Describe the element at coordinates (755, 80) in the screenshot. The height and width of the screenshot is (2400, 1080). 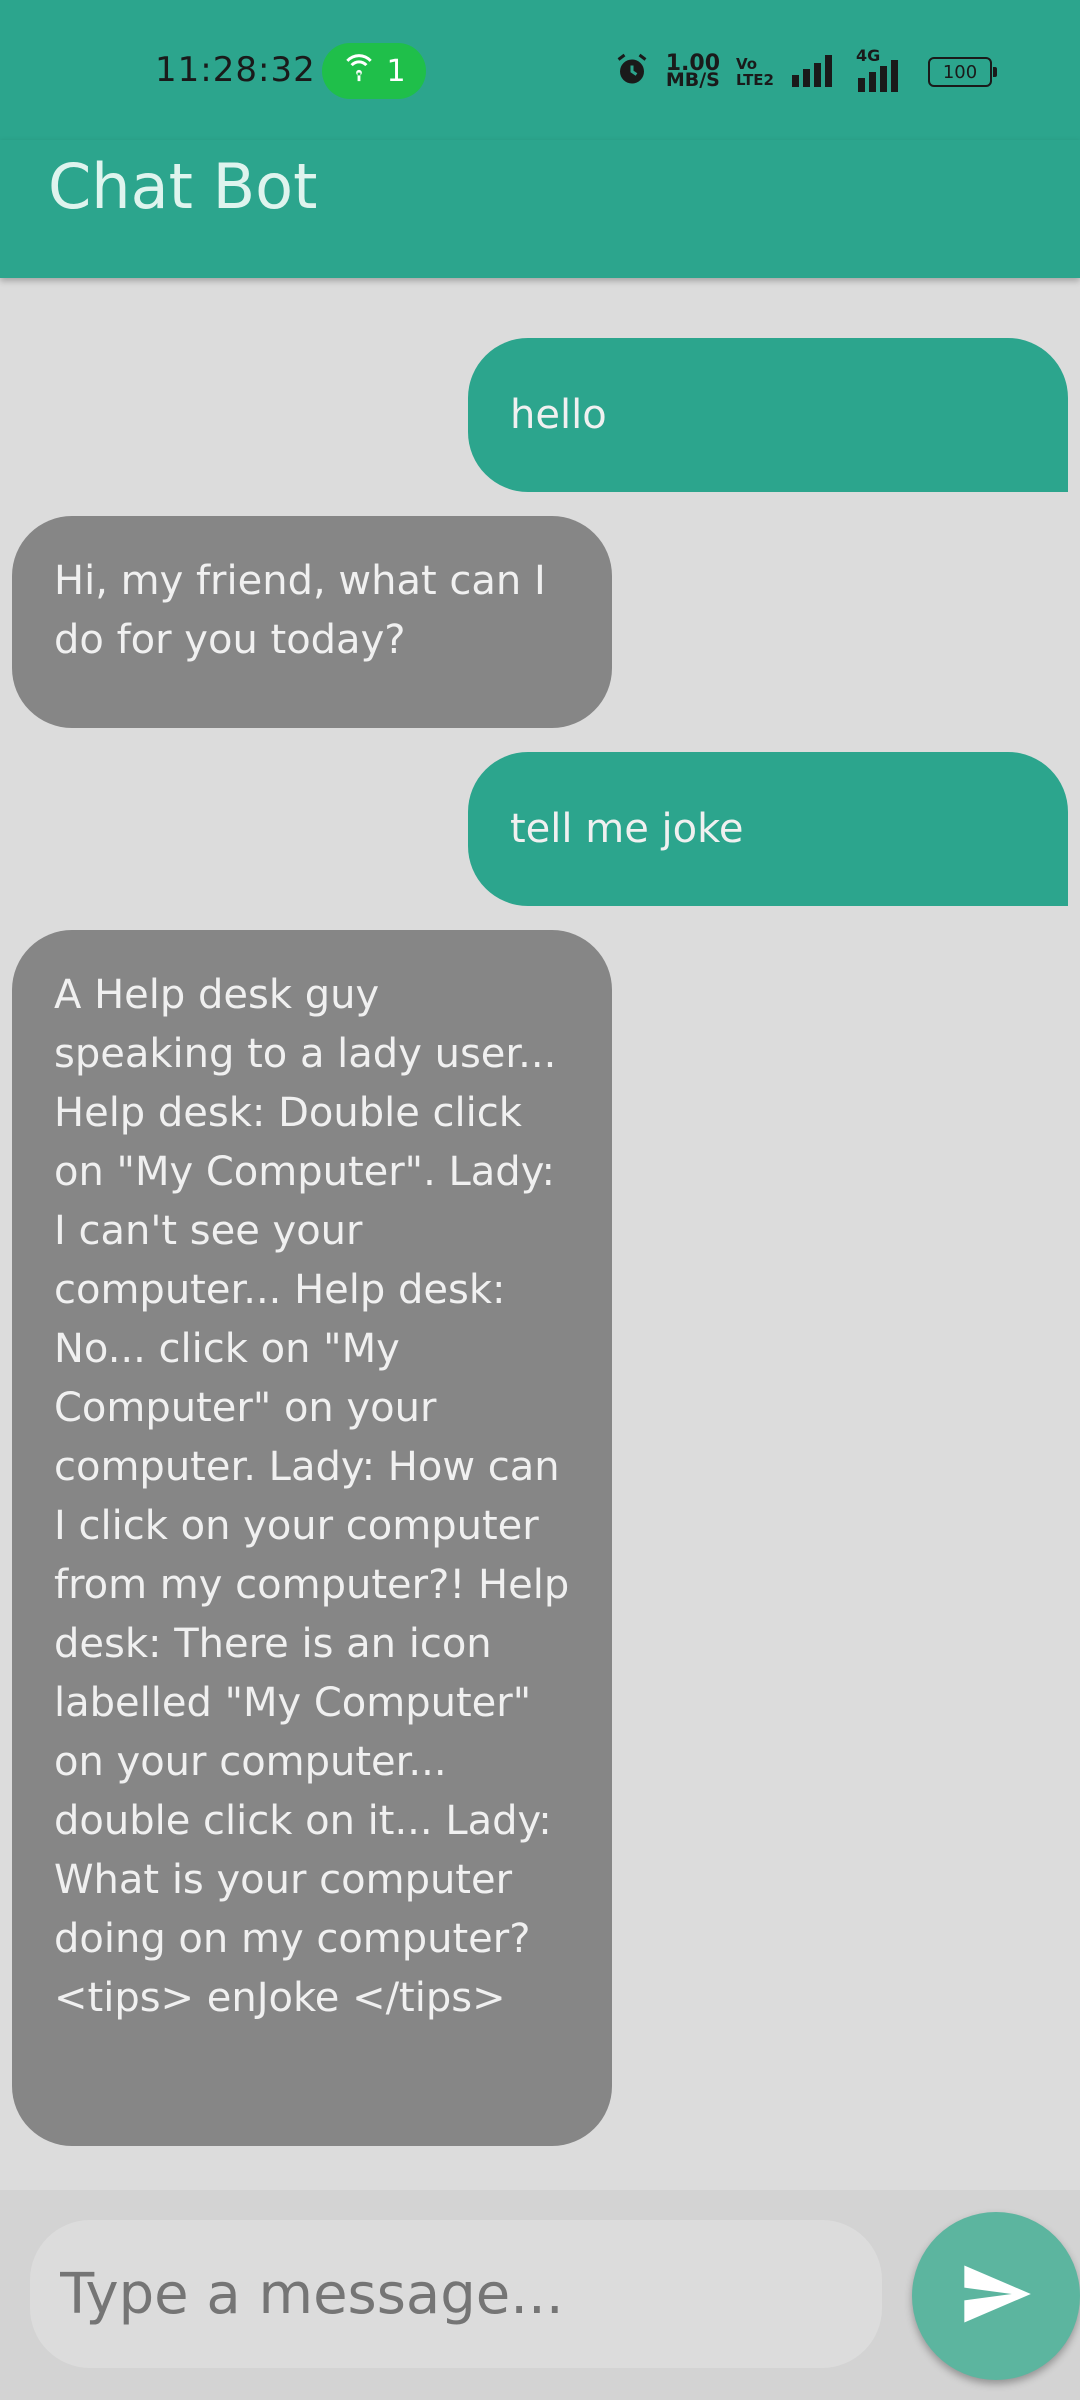
I see `volte-bottom: LTE2` at that location.